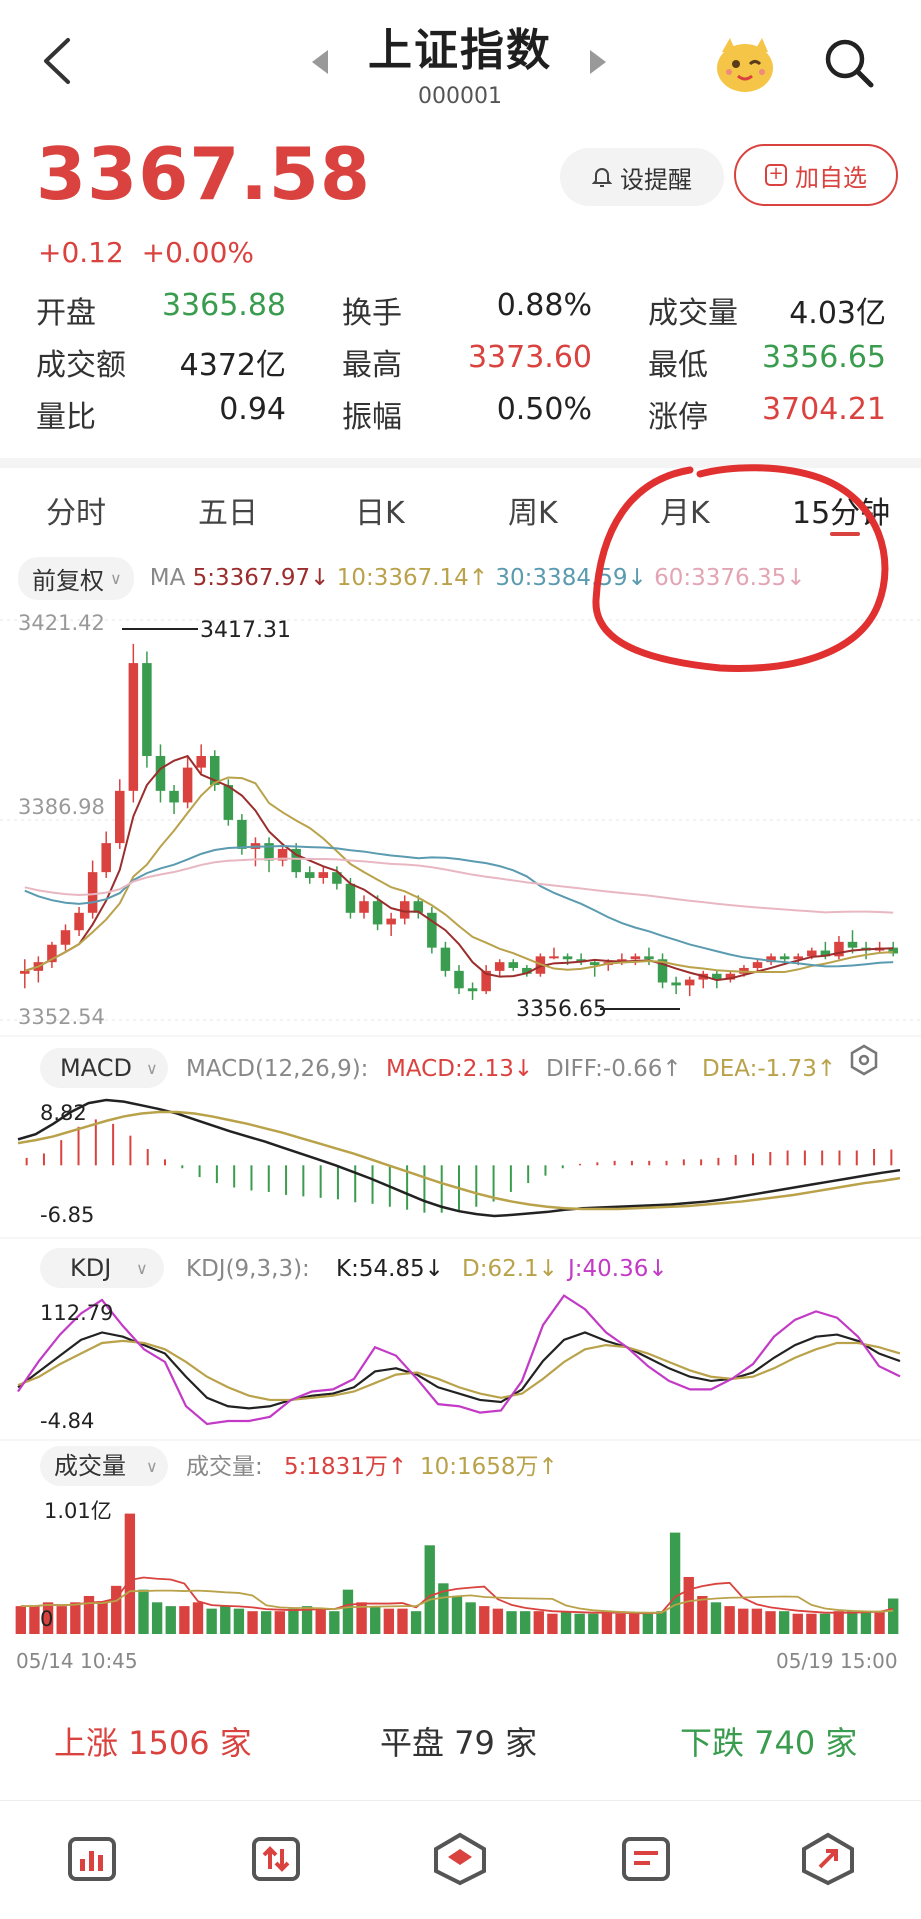 Image resolution: width=921 pixels, height=1919 pixels. What do you see at coordinates (457, 1573) in the screenshot?
I see `volume-panel` at bounding box center [457, 1573].